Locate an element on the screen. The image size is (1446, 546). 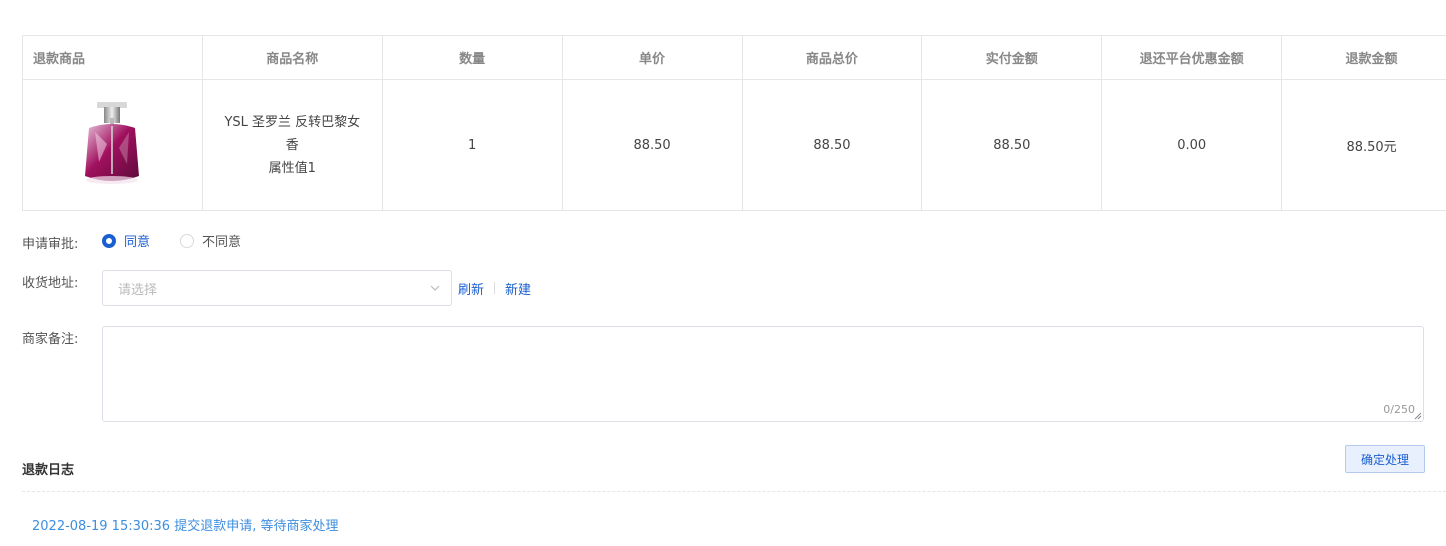
unit-price-cell: 88.50 is located at coordinates (652, 145).